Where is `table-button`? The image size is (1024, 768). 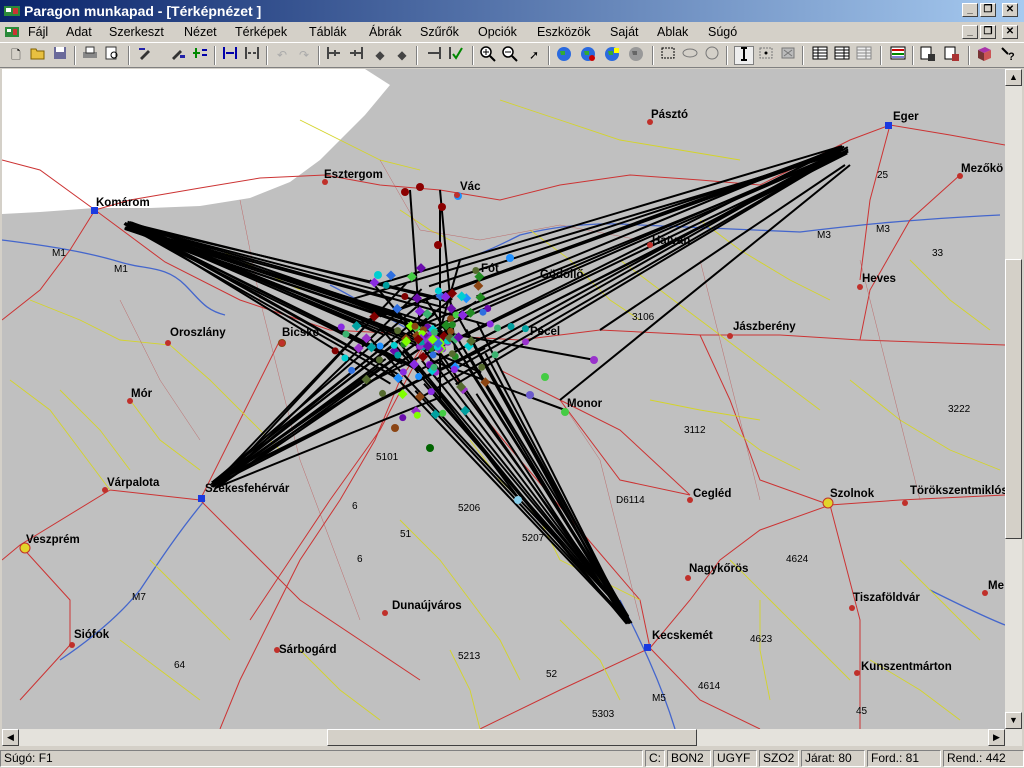
table-button is located at coordinates (820, 55).